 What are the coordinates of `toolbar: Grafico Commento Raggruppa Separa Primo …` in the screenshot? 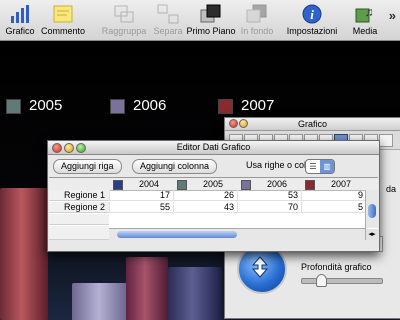 It's located at (200, 20).